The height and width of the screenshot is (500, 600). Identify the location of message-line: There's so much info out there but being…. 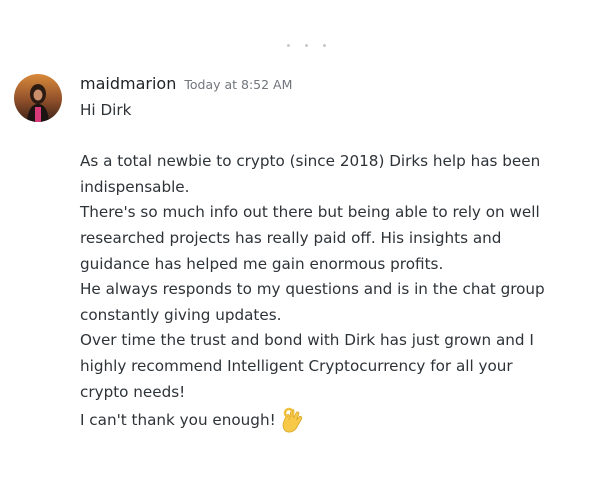
(310, 212).